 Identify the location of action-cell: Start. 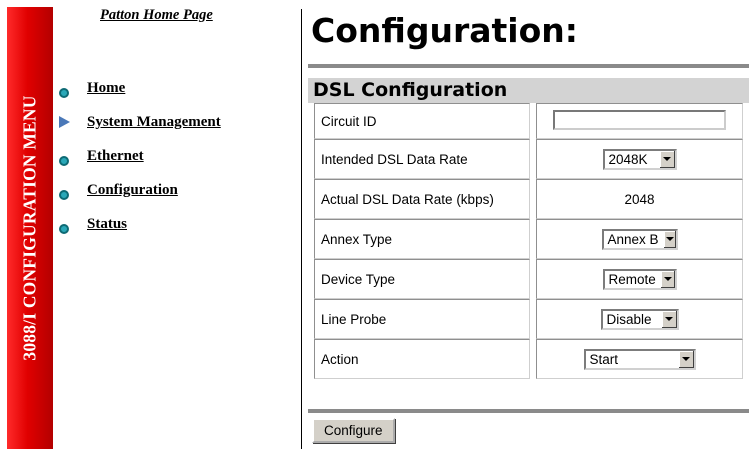
(639, 359).